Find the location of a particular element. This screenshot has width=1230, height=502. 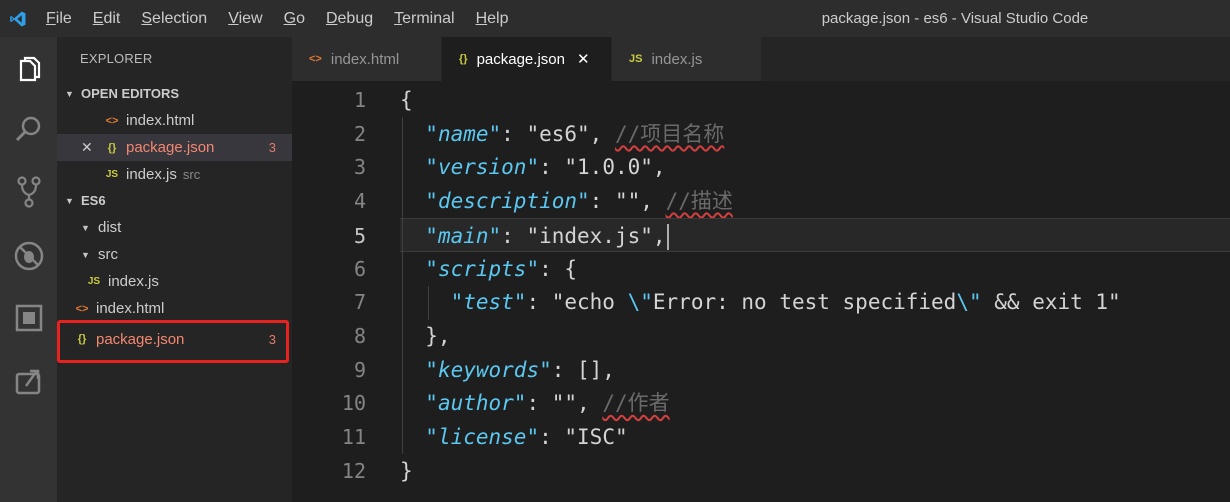

menu-go: Go is located at coordinates (295, 18).